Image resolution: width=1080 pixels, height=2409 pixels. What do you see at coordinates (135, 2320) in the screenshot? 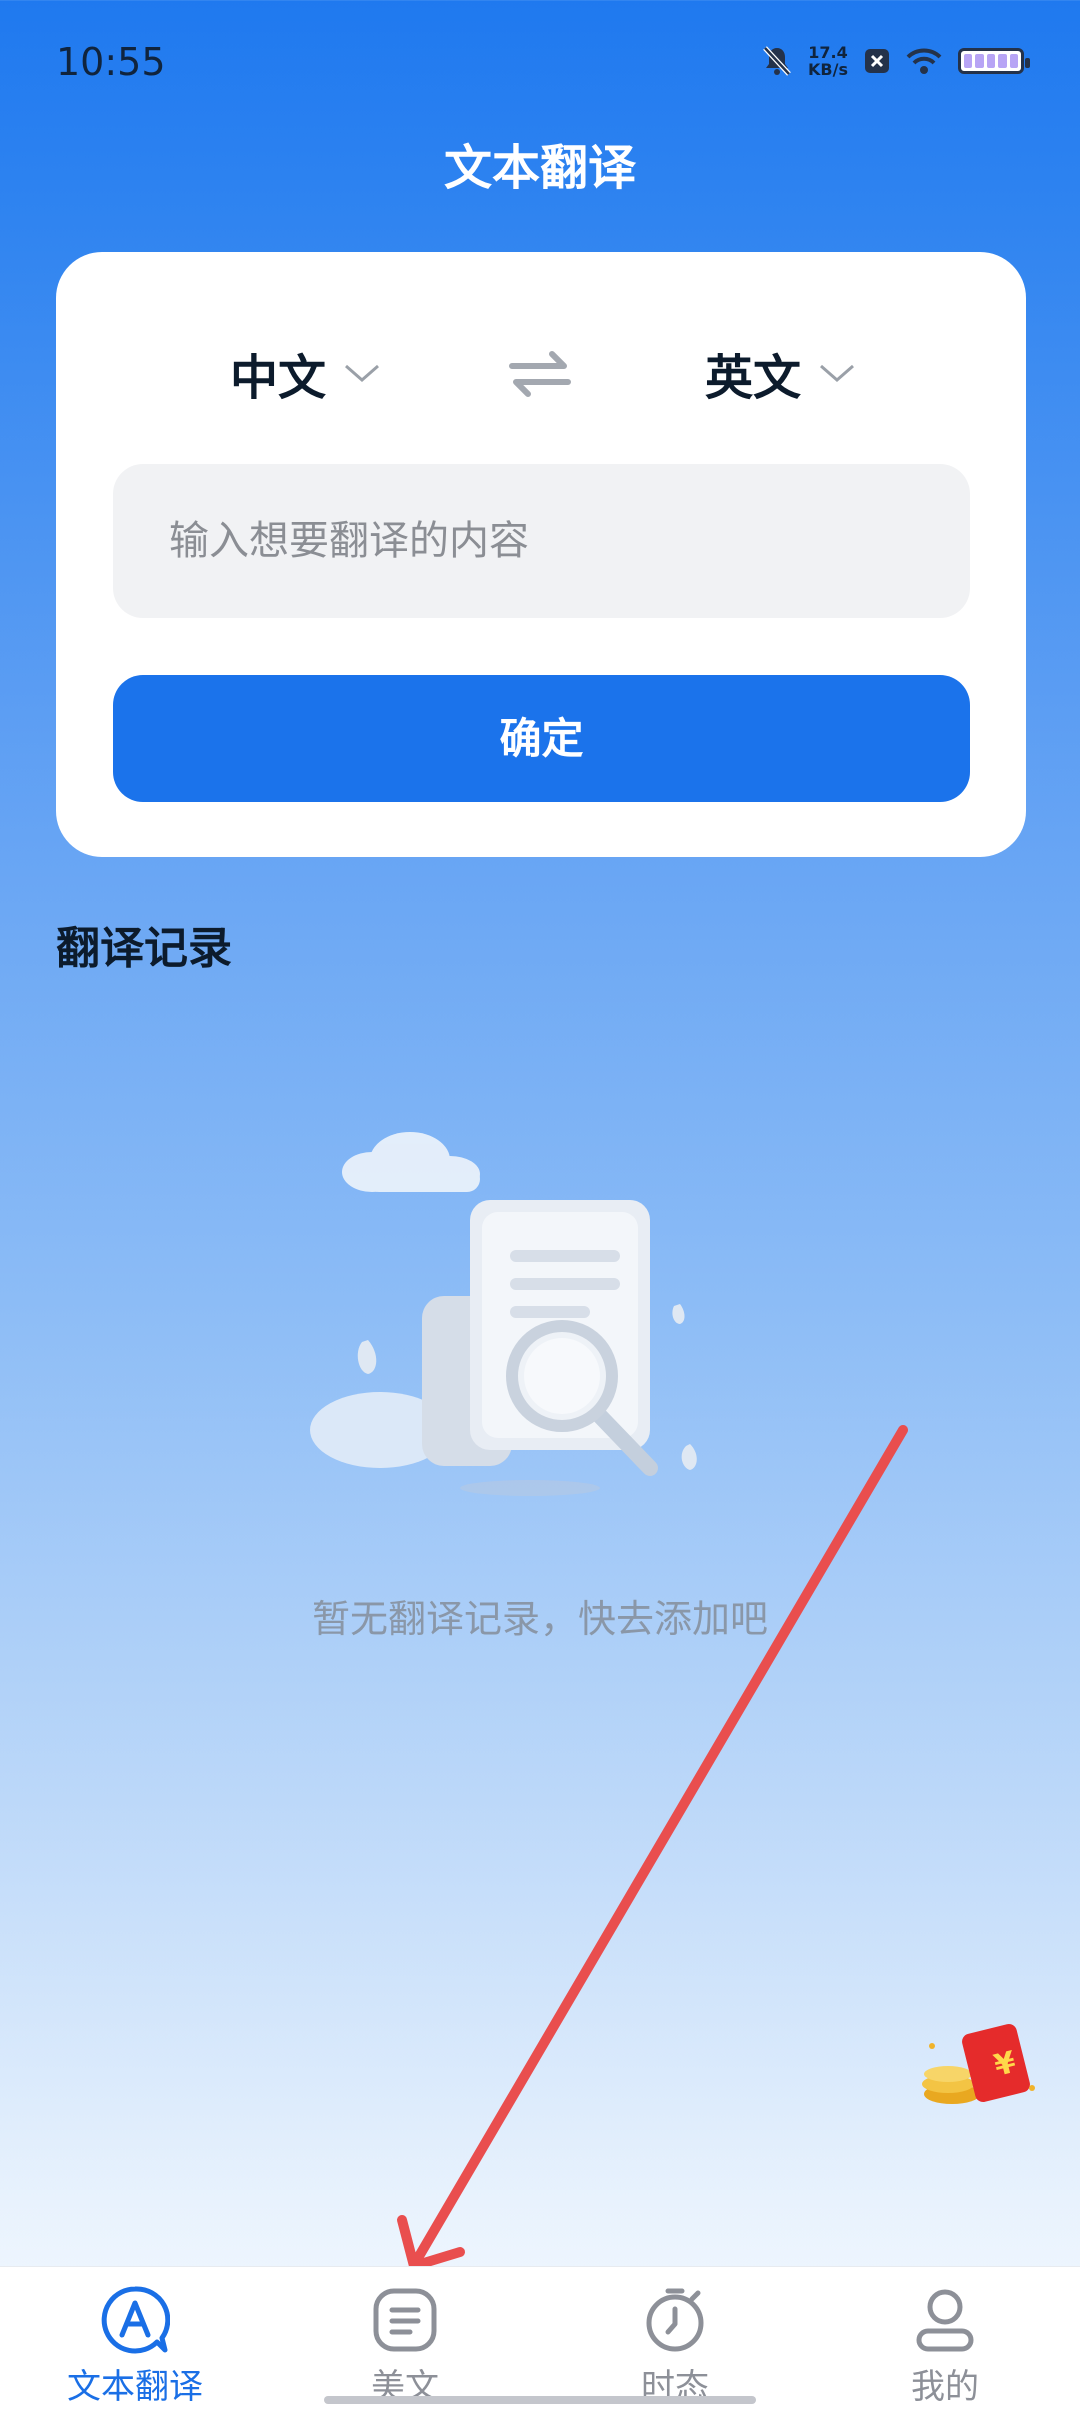
I see `translate-icon` at bounding box center [135, 2320].